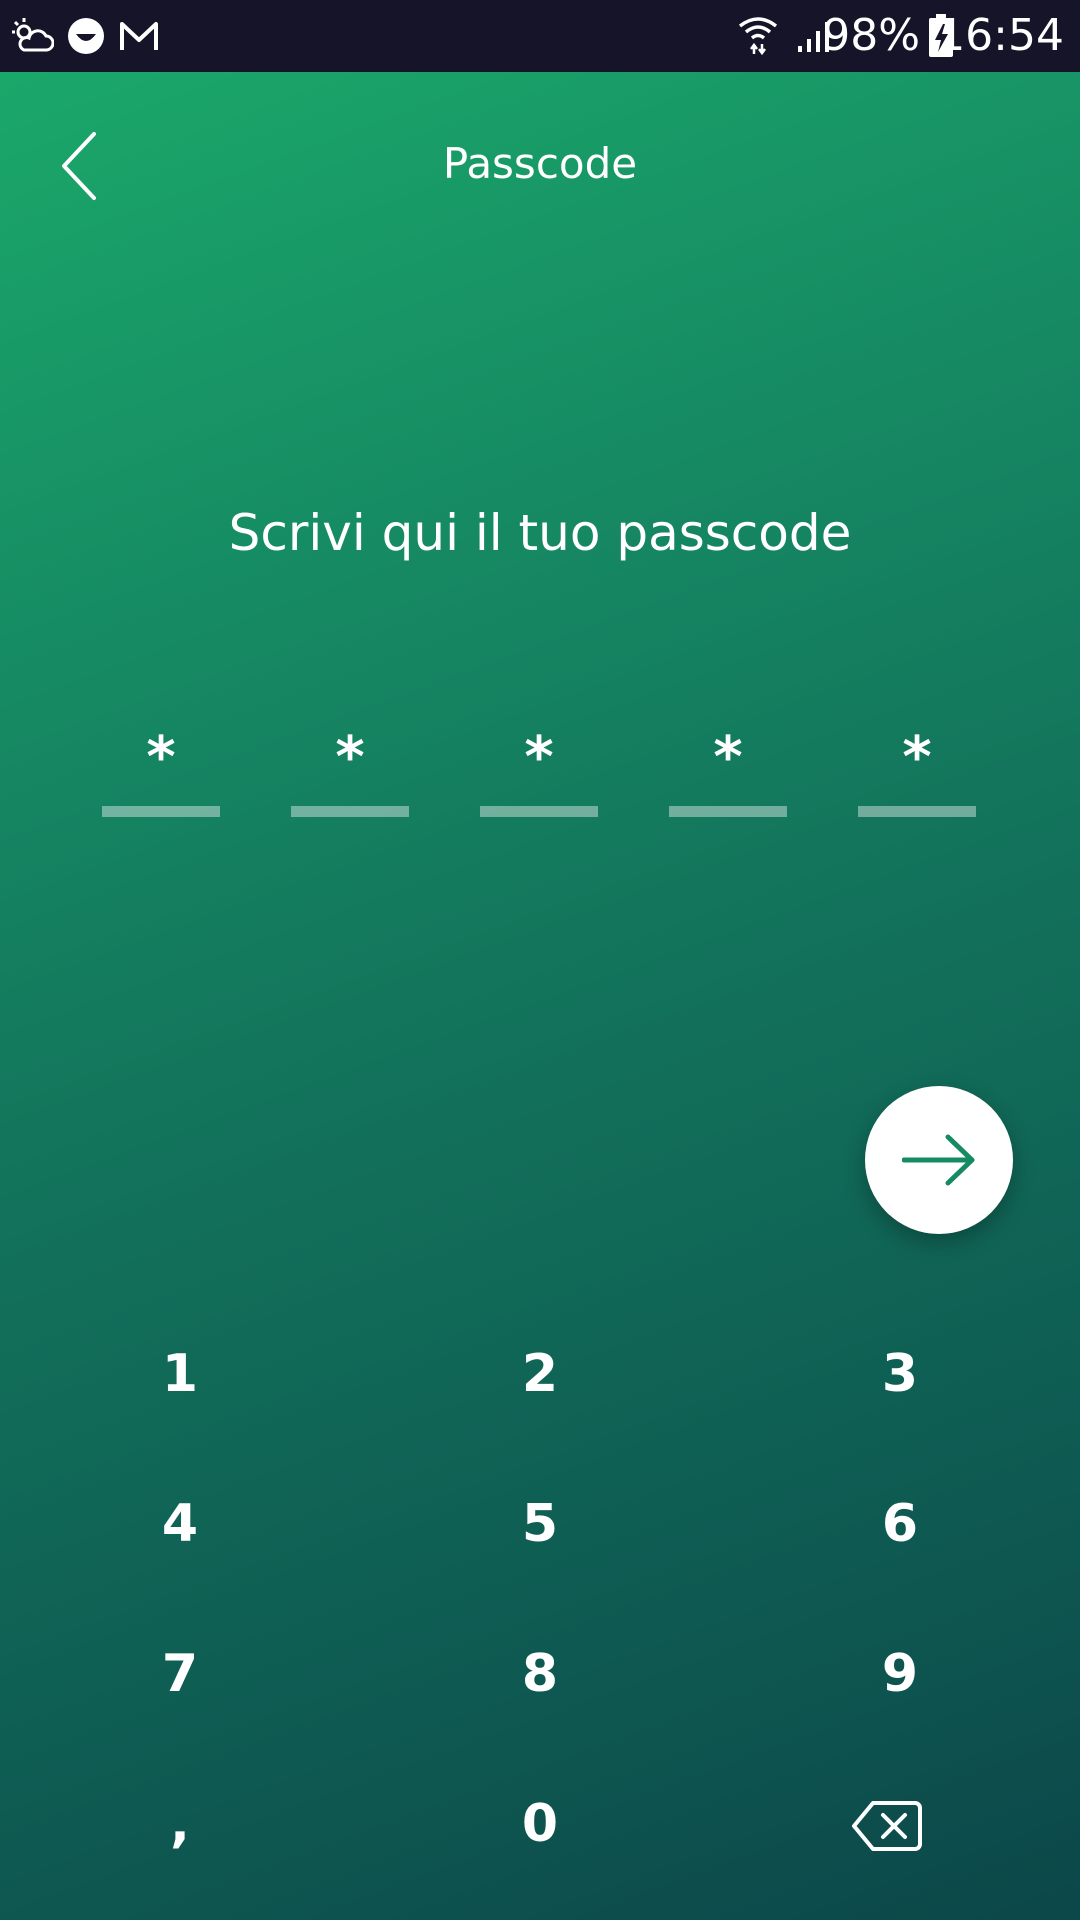  Describe the element at coordinates (540, 36) in the screenshot. I see `status-bar: 98% 16:54` at that location.